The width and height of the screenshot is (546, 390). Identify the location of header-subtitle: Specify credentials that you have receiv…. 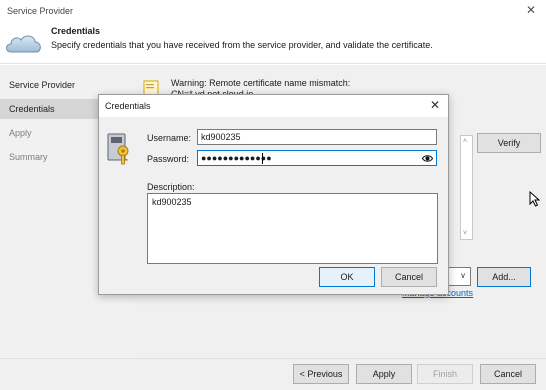
(242, 45).